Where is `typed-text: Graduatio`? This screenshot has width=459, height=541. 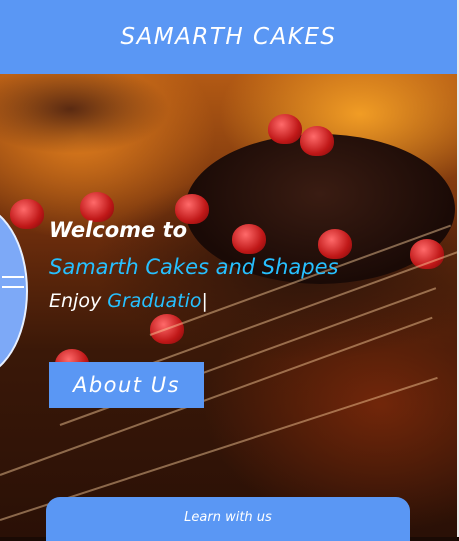 typed-text: Graduatio is located at coordinates (154, 301).